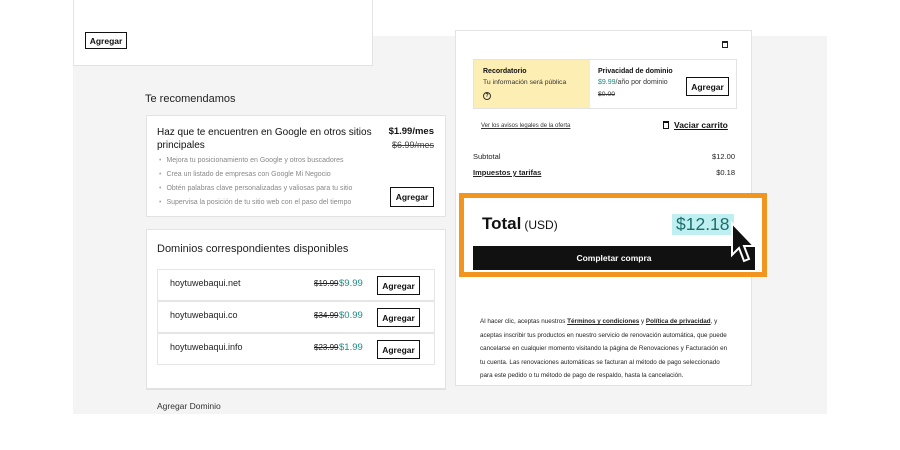  I want to click on cursor-icon, so click(743, 242).